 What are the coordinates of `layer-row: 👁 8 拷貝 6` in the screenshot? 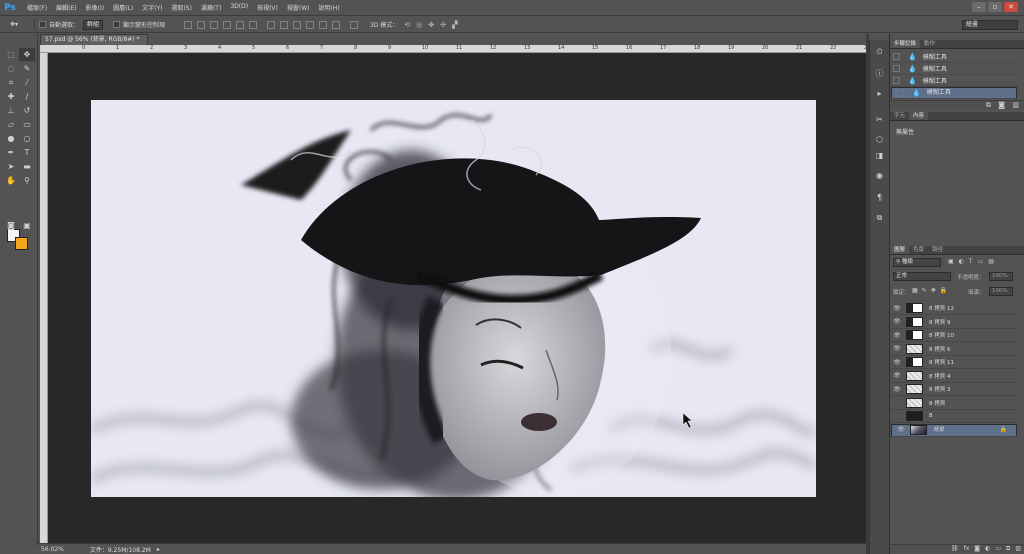 It's located at (954, 349).